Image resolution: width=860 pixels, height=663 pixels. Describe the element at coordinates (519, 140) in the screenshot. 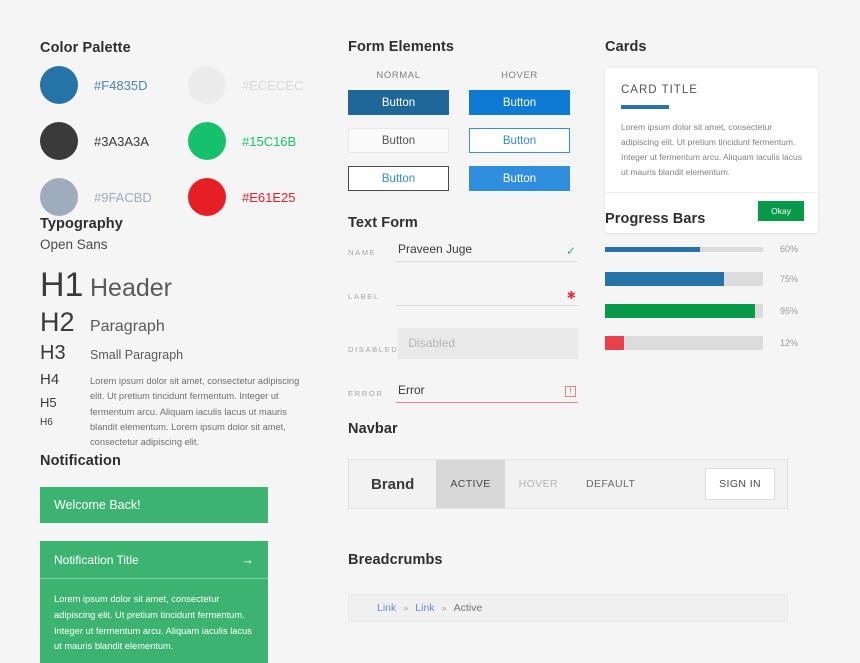

I see `button-ghost-hover: Button` at that location.